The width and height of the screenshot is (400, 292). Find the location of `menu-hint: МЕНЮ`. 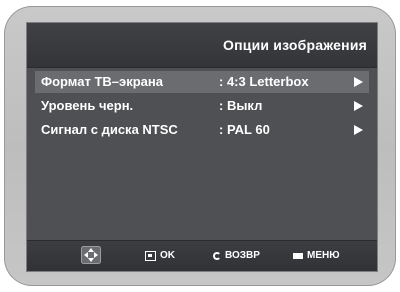

menu-hint: МЕНЮ is located at coordinates (316, 255).